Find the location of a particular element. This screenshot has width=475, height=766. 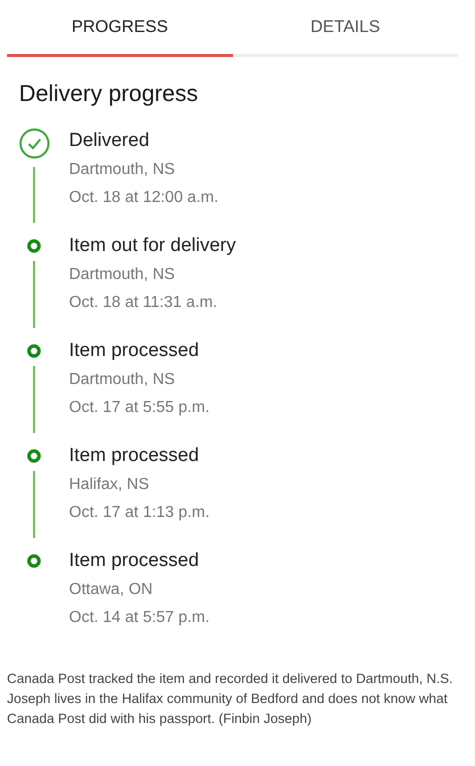

tab: DETAILS is located at coordinates (345, 28).